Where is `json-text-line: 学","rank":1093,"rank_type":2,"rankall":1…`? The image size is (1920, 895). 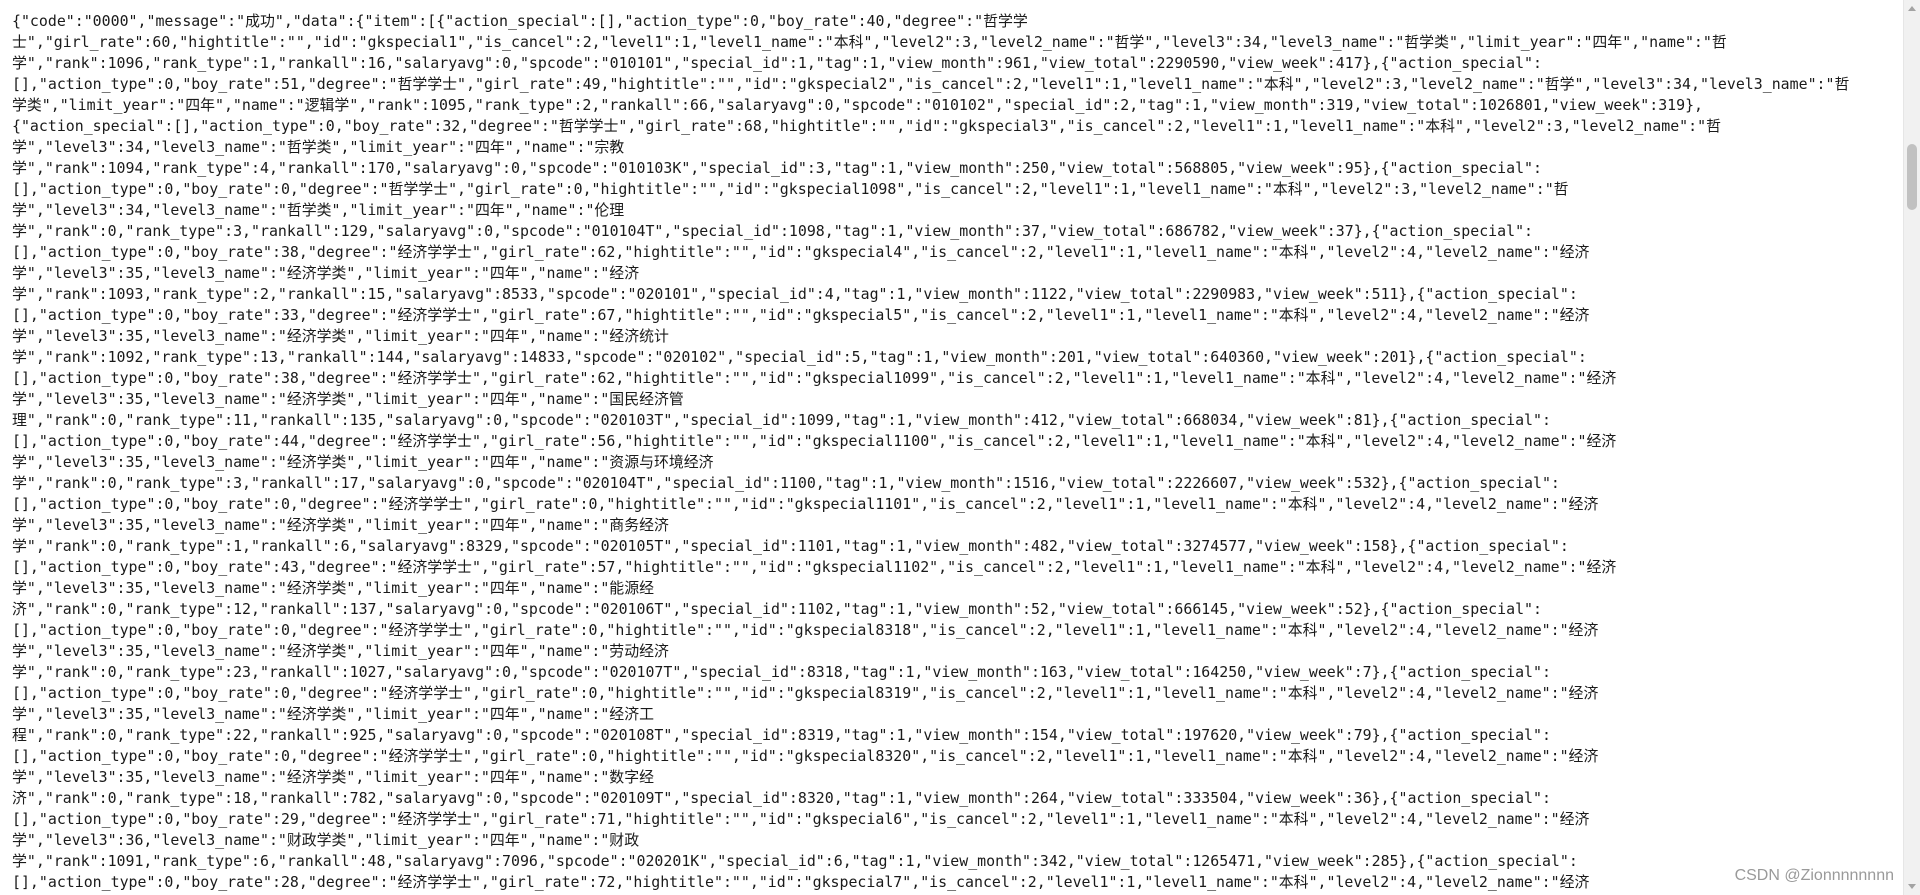 json-text-line: 学","rank":1093,"rank_type":2,"rankall":1… is located at coordinates (795, 294).